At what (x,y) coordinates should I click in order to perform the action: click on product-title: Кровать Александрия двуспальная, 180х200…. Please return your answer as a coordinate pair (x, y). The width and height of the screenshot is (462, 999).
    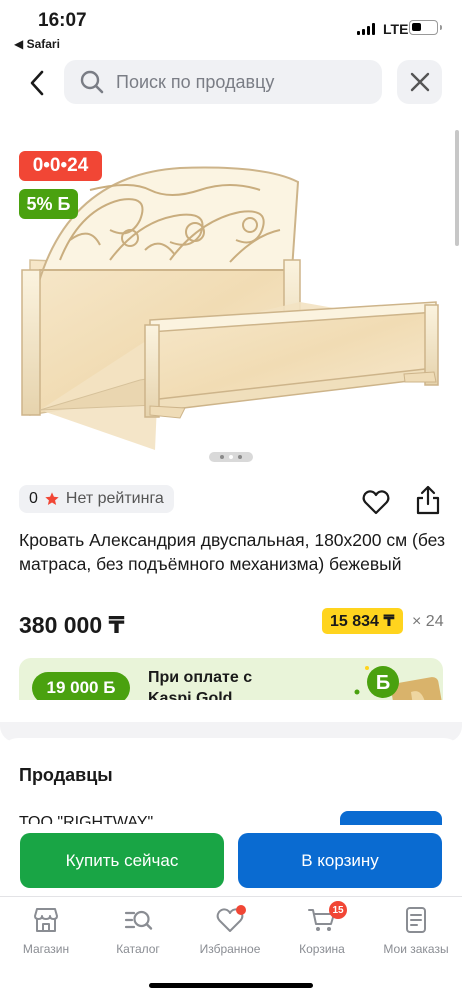
    Looking at the image, I should click on (232, 552).